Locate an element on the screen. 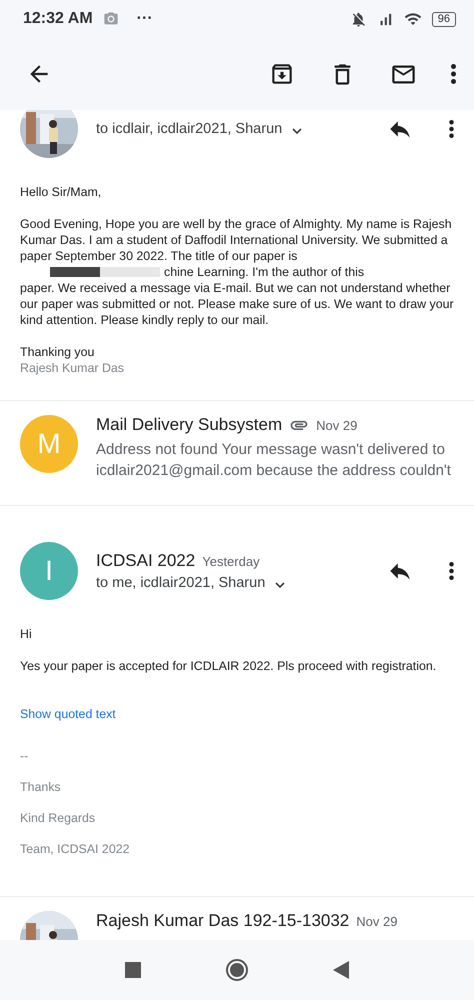 This screenshot has width=474, height=1000. signature-text: Team, ICDSAI 2022 is located at coordinates (75, 849).